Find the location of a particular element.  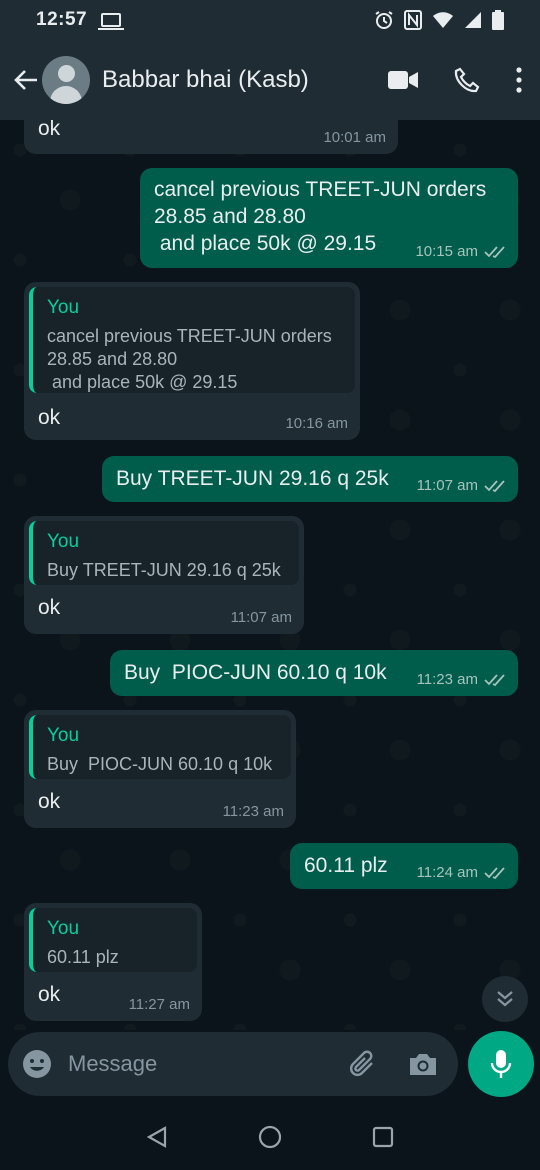

message-input: Message is located at coordinates (208, 1064).